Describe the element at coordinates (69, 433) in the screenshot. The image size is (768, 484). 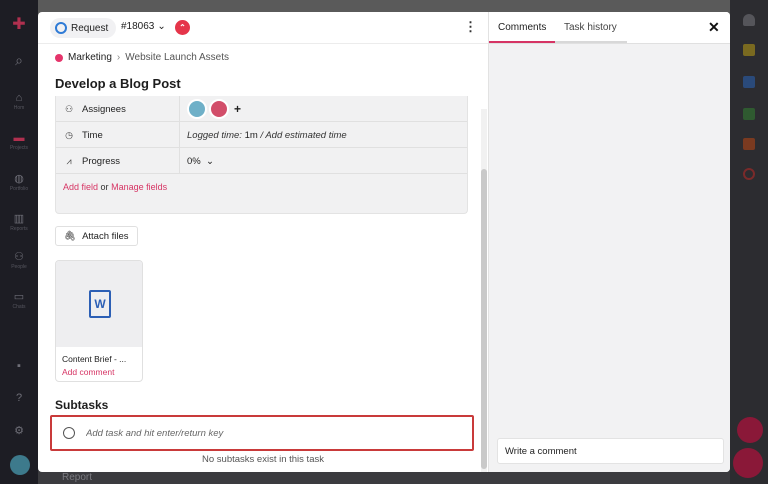
I see `subtask-circle-icon` at that location.